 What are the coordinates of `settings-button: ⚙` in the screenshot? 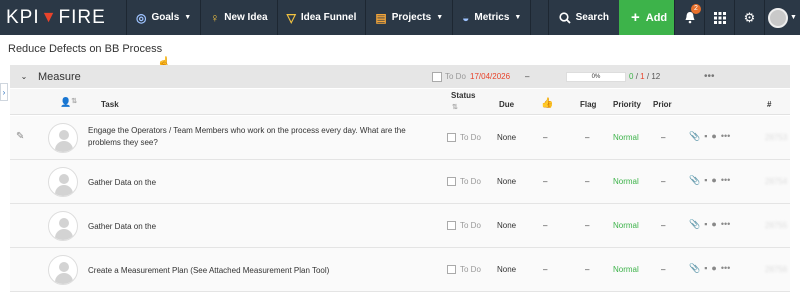 It's located at (749, 17).